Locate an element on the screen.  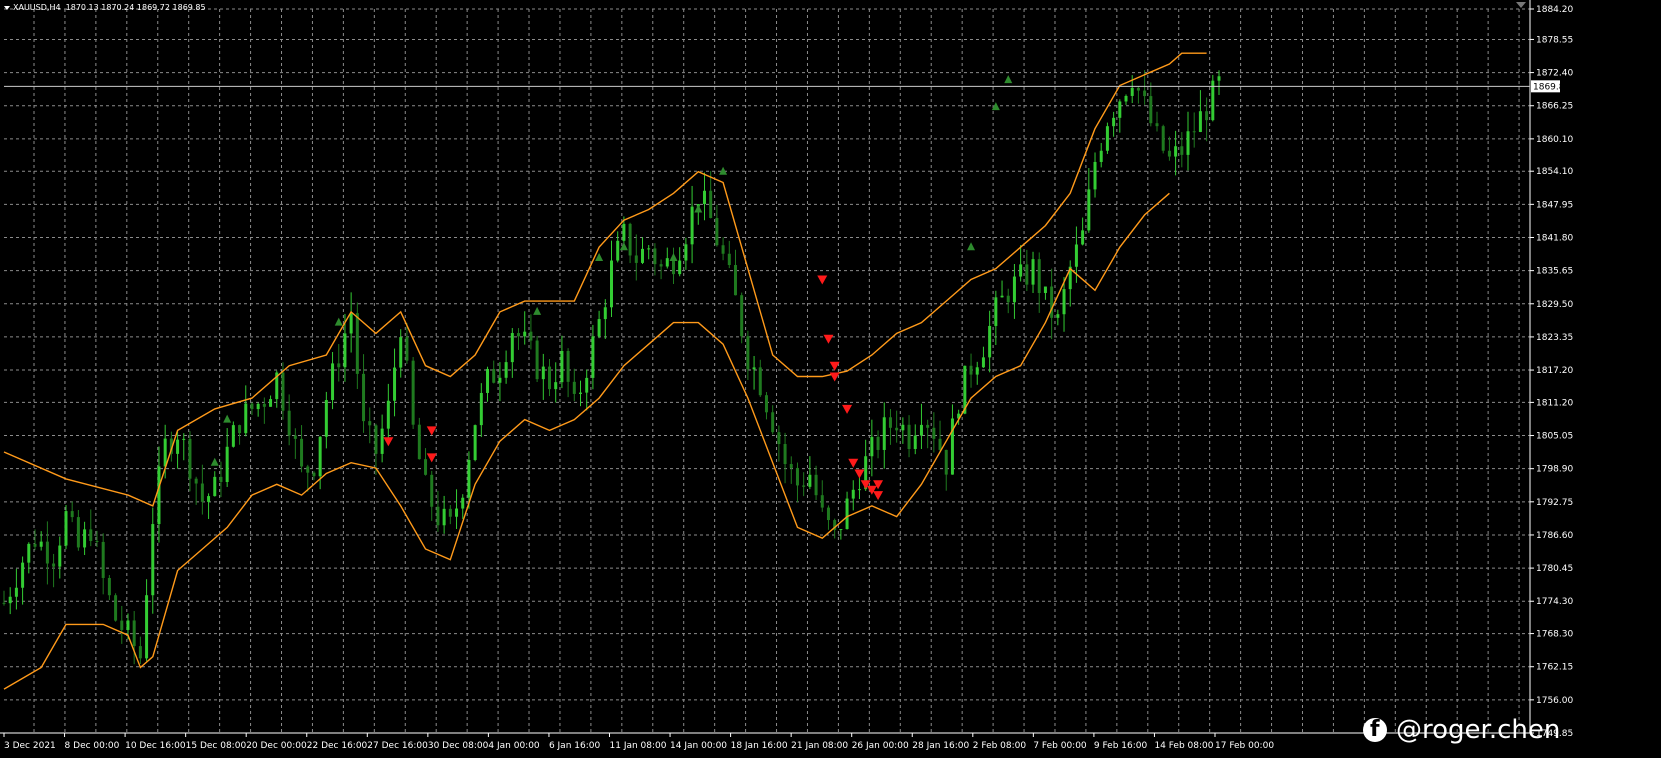
x-tick-label: 2 Feb 08:00 is located at coordinates (1000, 746).